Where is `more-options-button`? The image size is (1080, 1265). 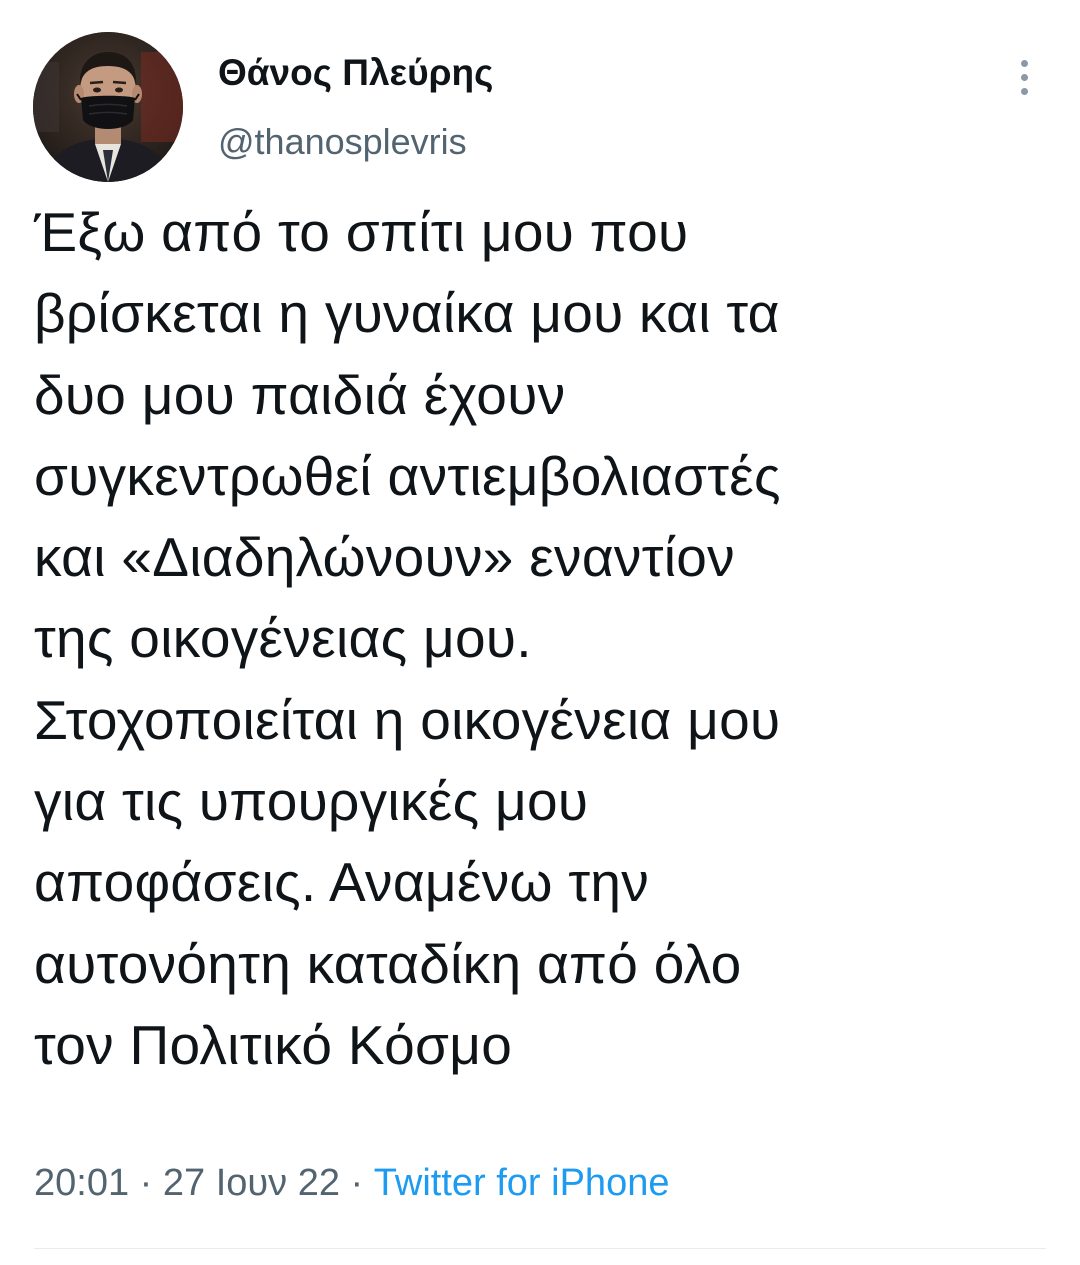 more-options-button is located at coordinates (1024, 78).